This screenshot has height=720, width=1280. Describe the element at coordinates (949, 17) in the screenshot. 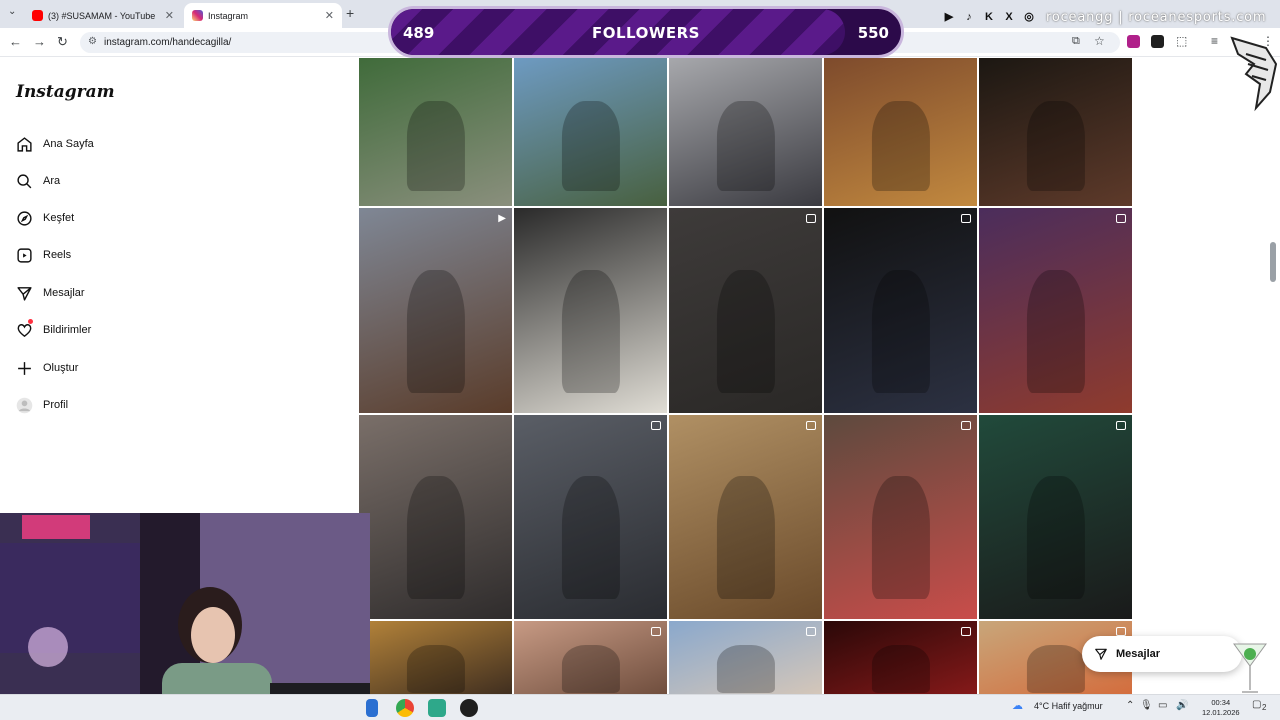

I see `youtube-icon: ▶` at that location.